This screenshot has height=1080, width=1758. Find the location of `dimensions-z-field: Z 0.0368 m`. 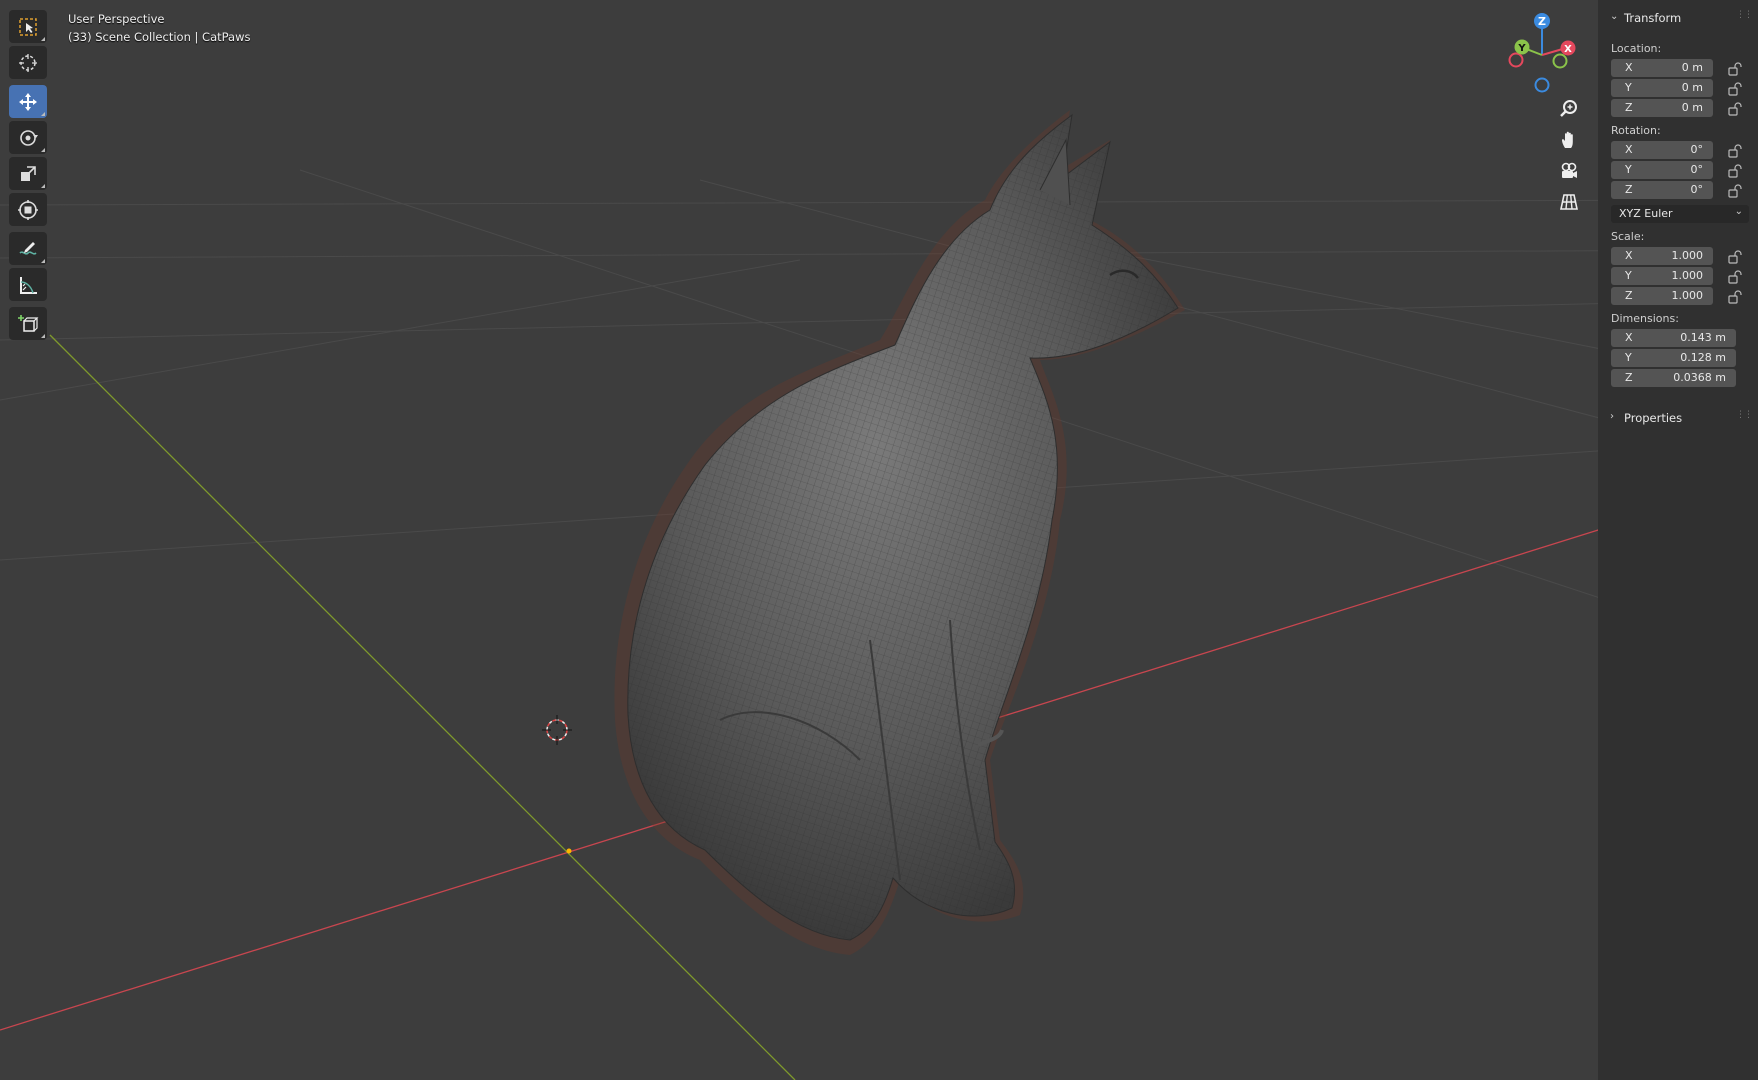

dimensions-z-field: Z 0.0368 m is located at coordinates (1673, 378).